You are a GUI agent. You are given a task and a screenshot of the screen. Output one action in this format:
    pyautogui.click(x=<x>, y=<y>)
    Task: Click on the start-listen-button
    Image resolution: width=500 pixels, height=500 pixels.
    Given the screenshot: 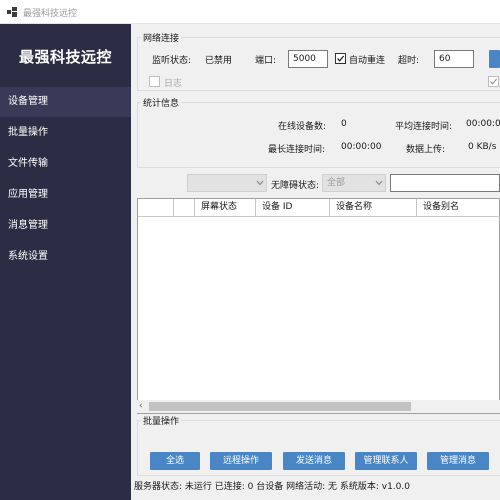 What is the action you would take?
    pyautogui.click(x=494, y=59)
    